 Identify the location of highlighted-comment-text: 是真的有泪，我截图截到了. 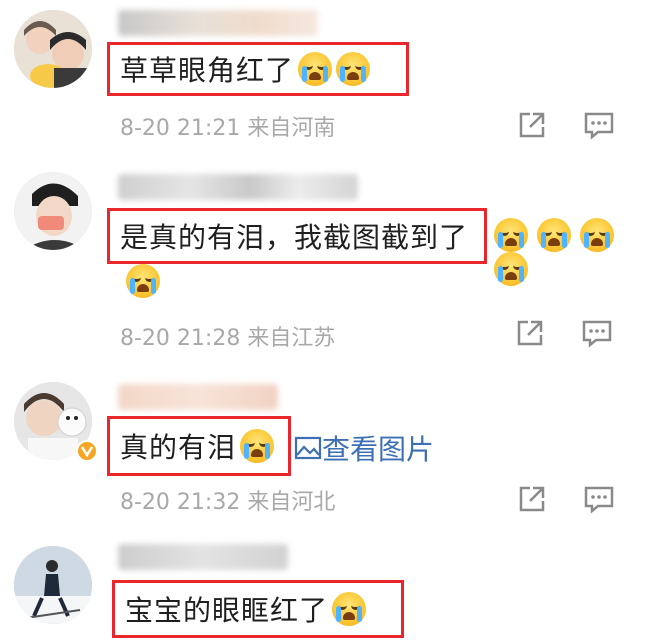
(297, 236).